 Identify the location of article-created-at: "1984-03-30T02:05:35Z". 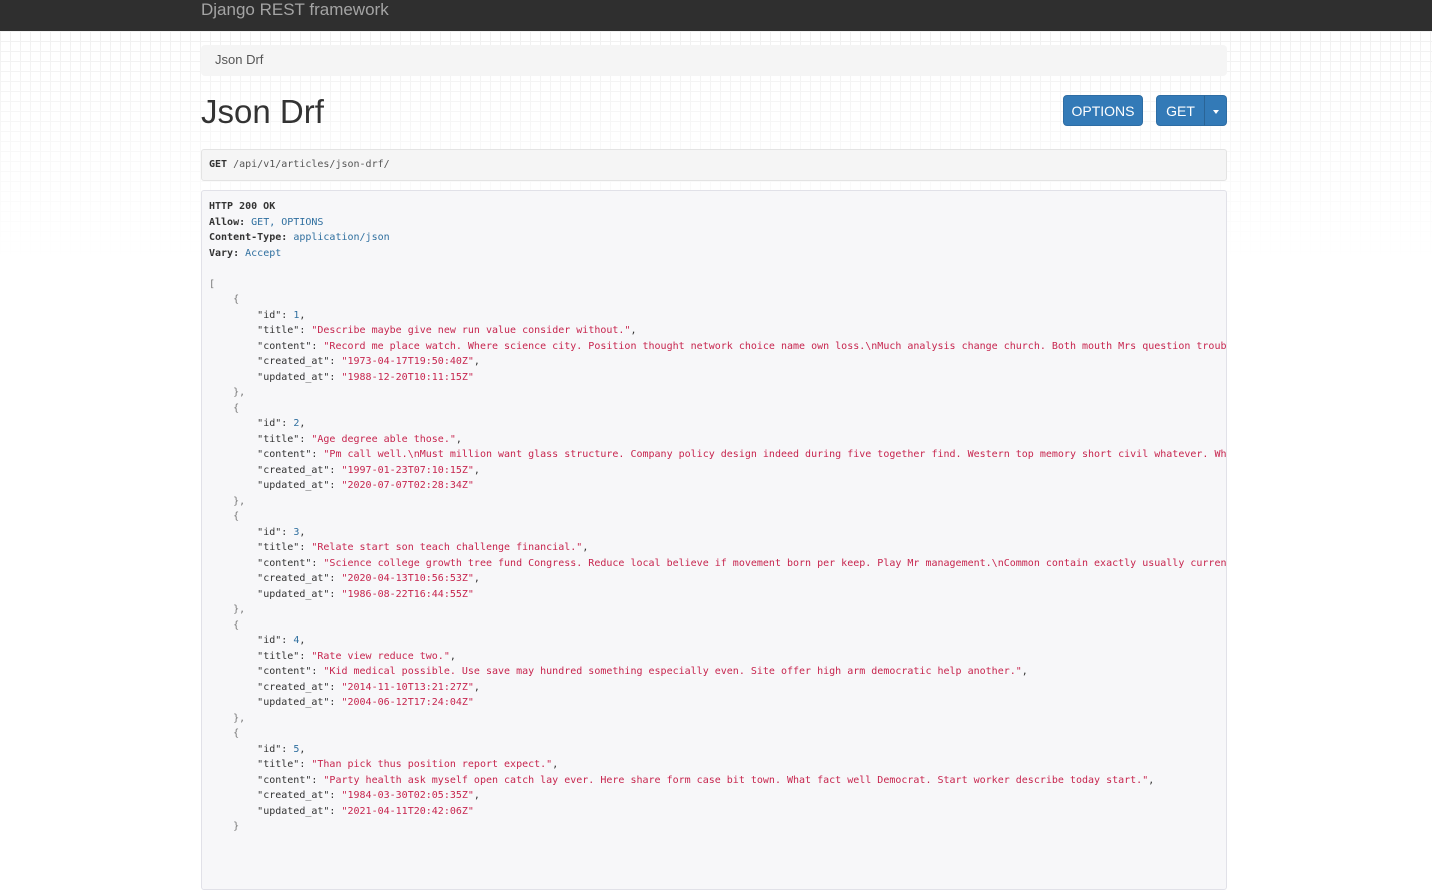
(407, 795).